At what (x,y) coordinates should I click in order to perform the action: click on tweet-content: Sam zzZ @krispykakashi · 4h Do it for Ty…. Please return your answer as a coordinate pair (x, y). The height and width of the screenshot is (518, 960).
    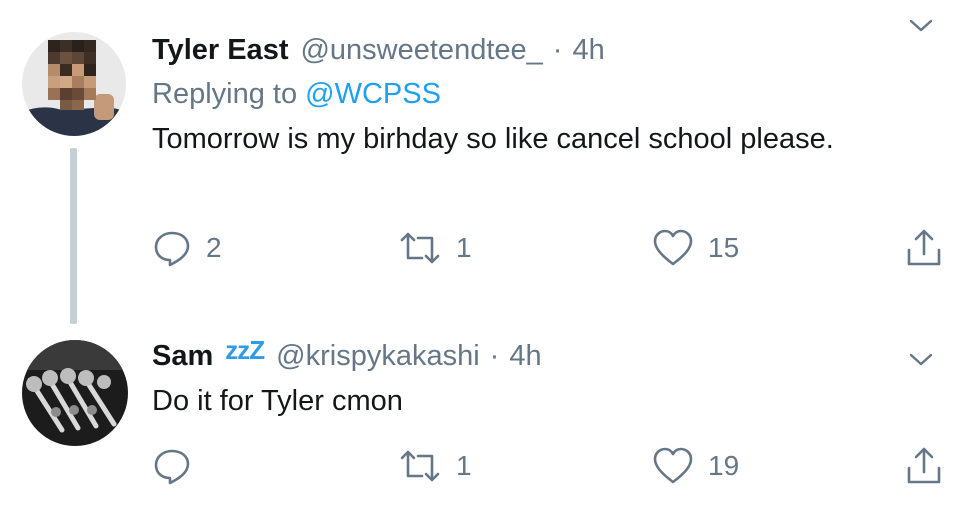
    Looking at the image, I should click on (546, 378).